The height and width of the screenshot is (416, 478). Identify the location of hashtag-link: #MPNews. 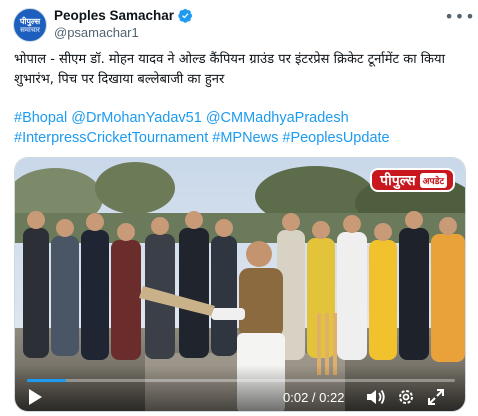
(245, 138).